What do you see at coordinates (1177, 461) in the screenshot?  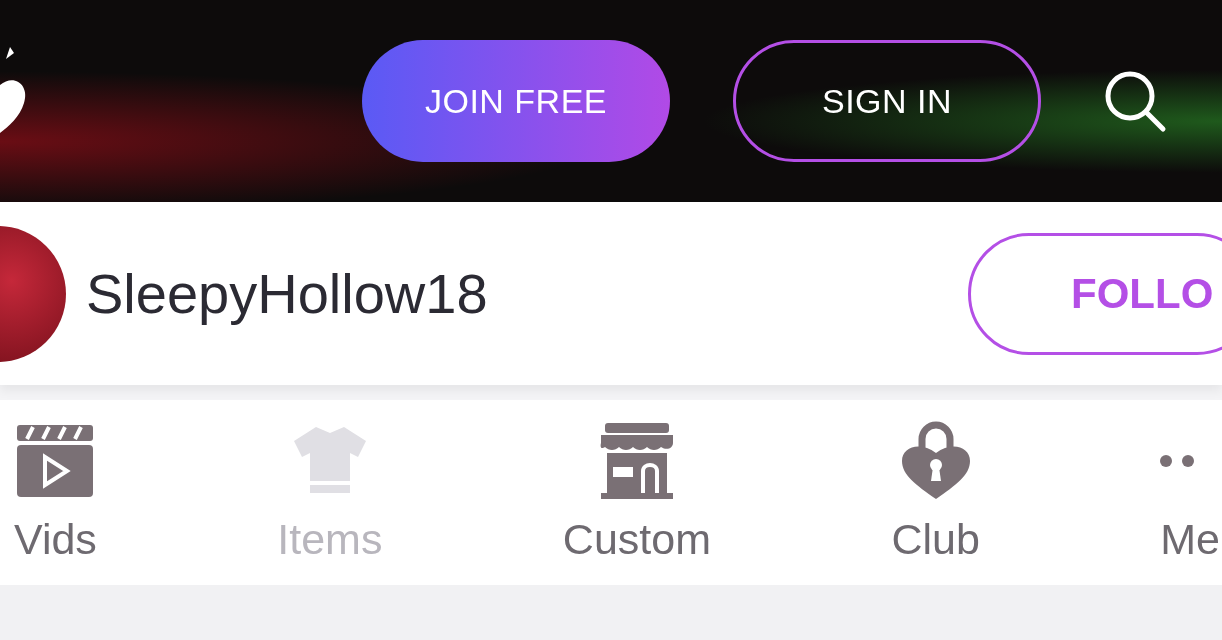 I see `dots-icon` at bounding box center [1177, 461].